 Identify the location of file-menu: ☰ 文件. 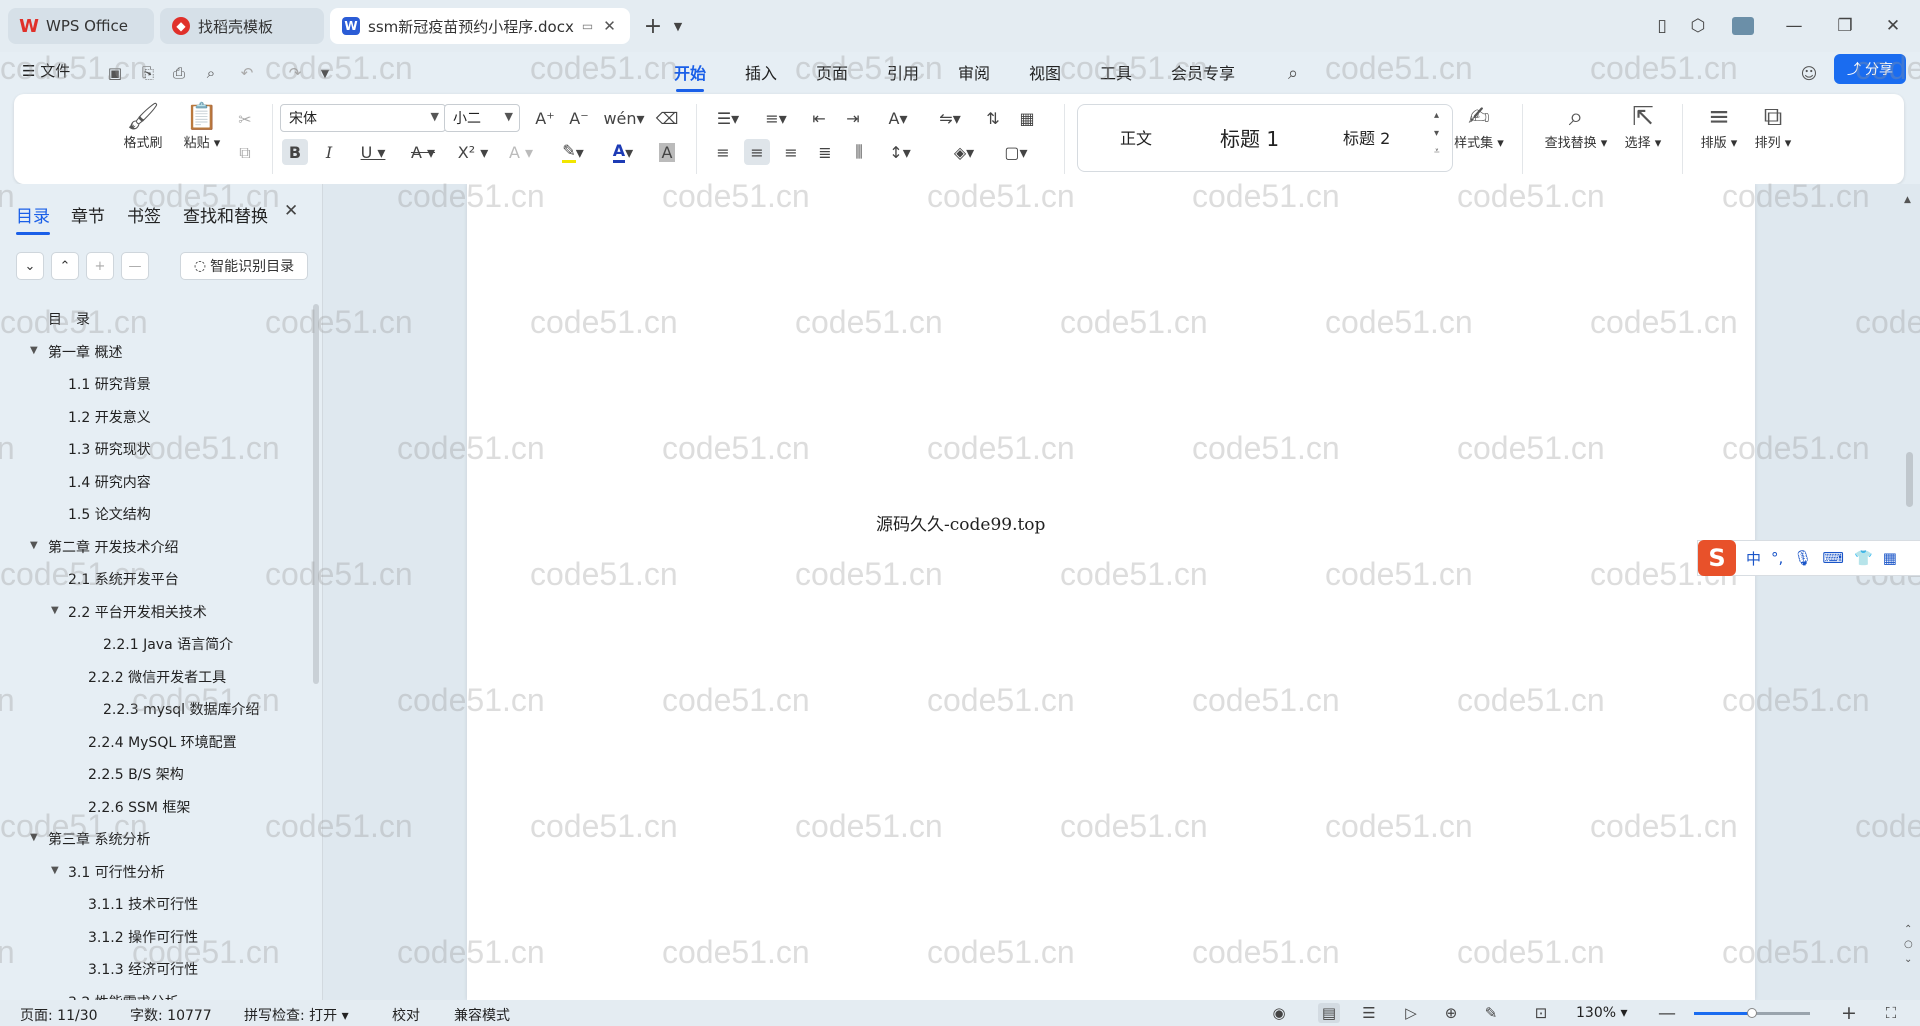
(46, 70).